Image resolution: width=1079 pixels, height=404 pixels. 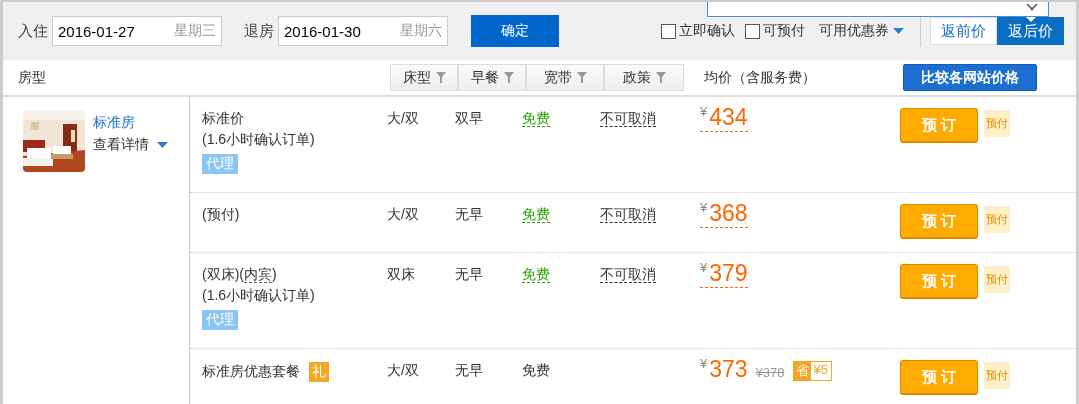 I want to click on price: ¥373, so click(x=724, y=369).